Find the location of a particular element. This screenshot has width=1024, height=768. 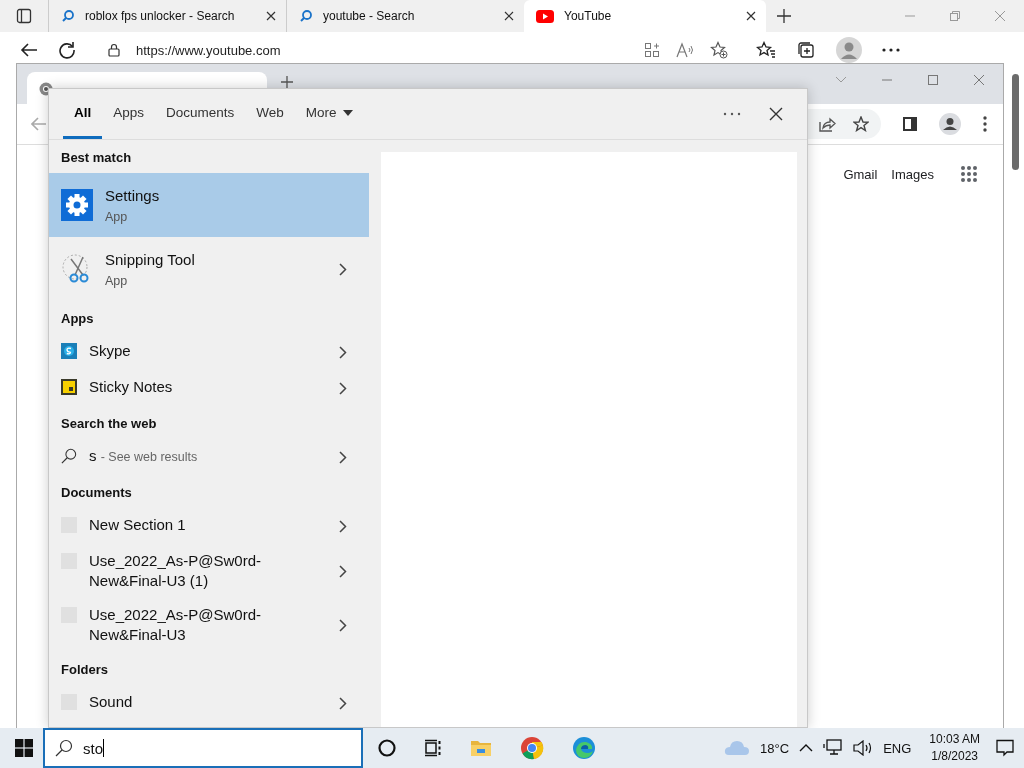

result-item: Sticky Notes is located at coordinates (209, 388).